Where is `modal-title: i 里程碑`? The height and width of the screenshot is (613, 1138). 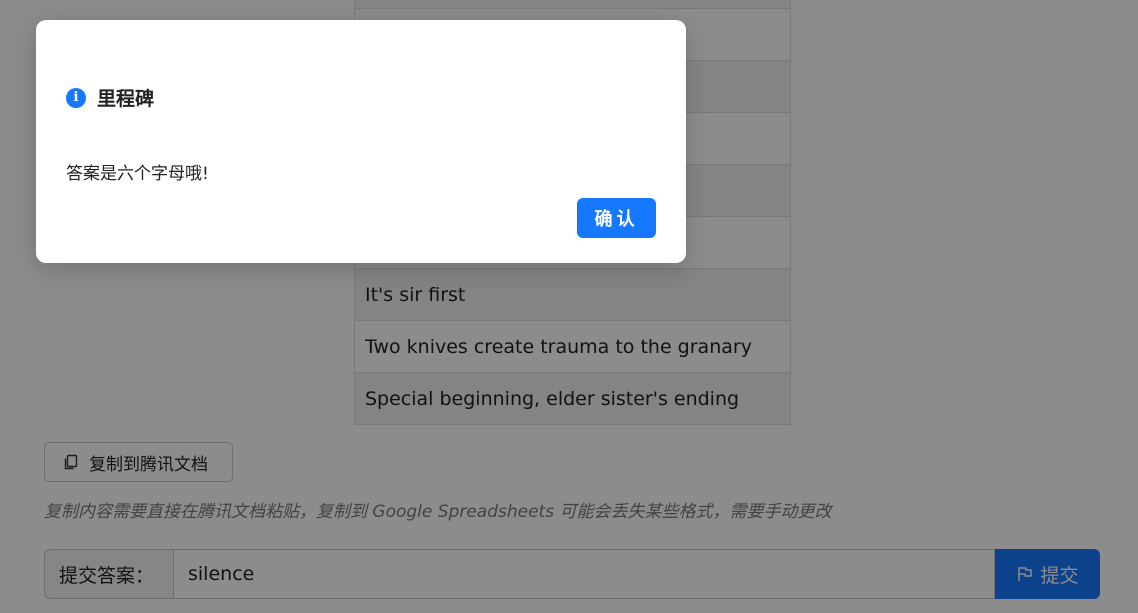 modal-title: i 里程碑 is located at coordinates (110, 97).